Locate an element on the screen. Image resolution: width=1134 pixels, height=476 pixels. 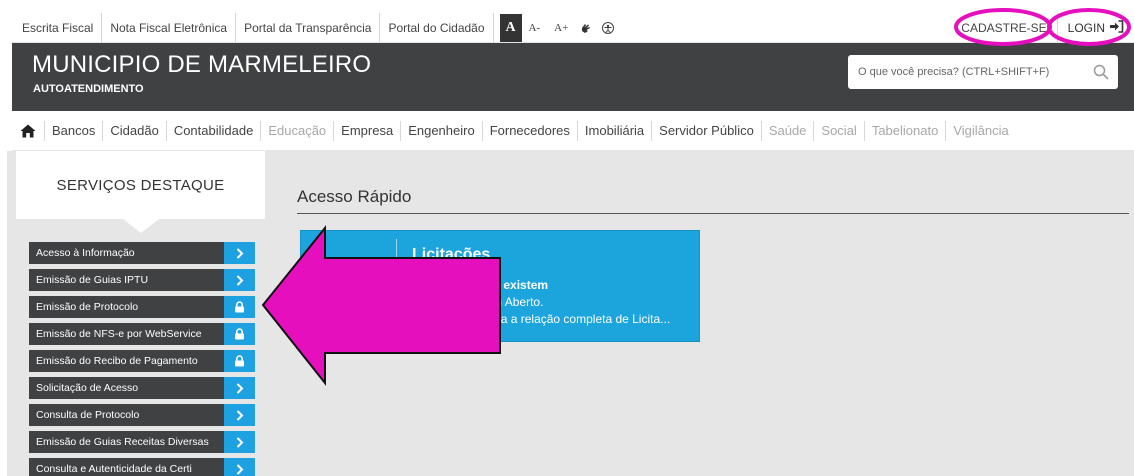
login-label: LOGIN is located at coordinates (1086, 27).